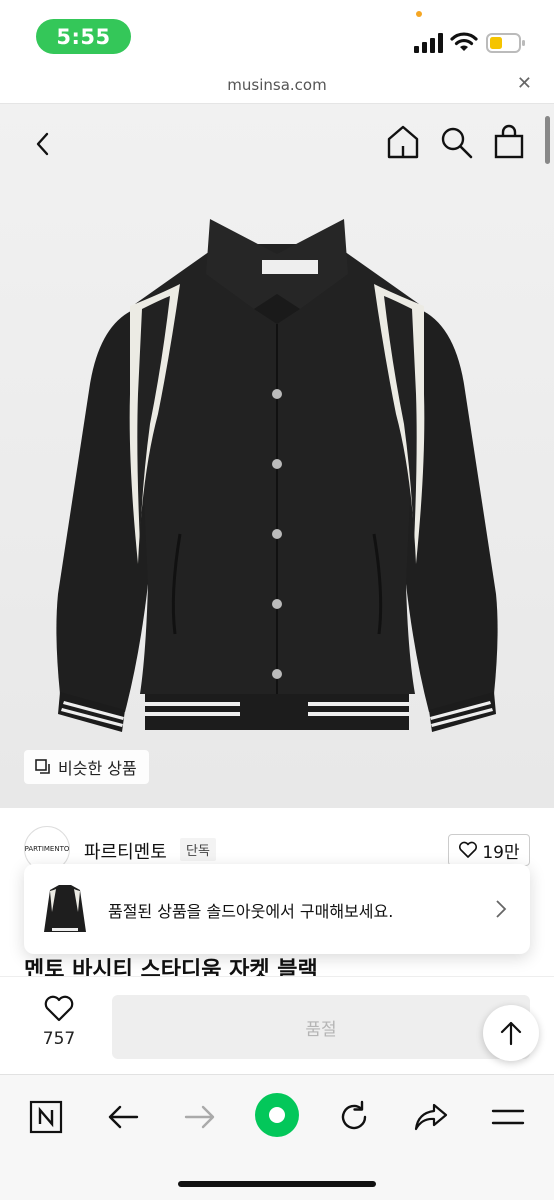 The image size is (554, 1200). I want to click on menu-icon, so click(508, 1117).